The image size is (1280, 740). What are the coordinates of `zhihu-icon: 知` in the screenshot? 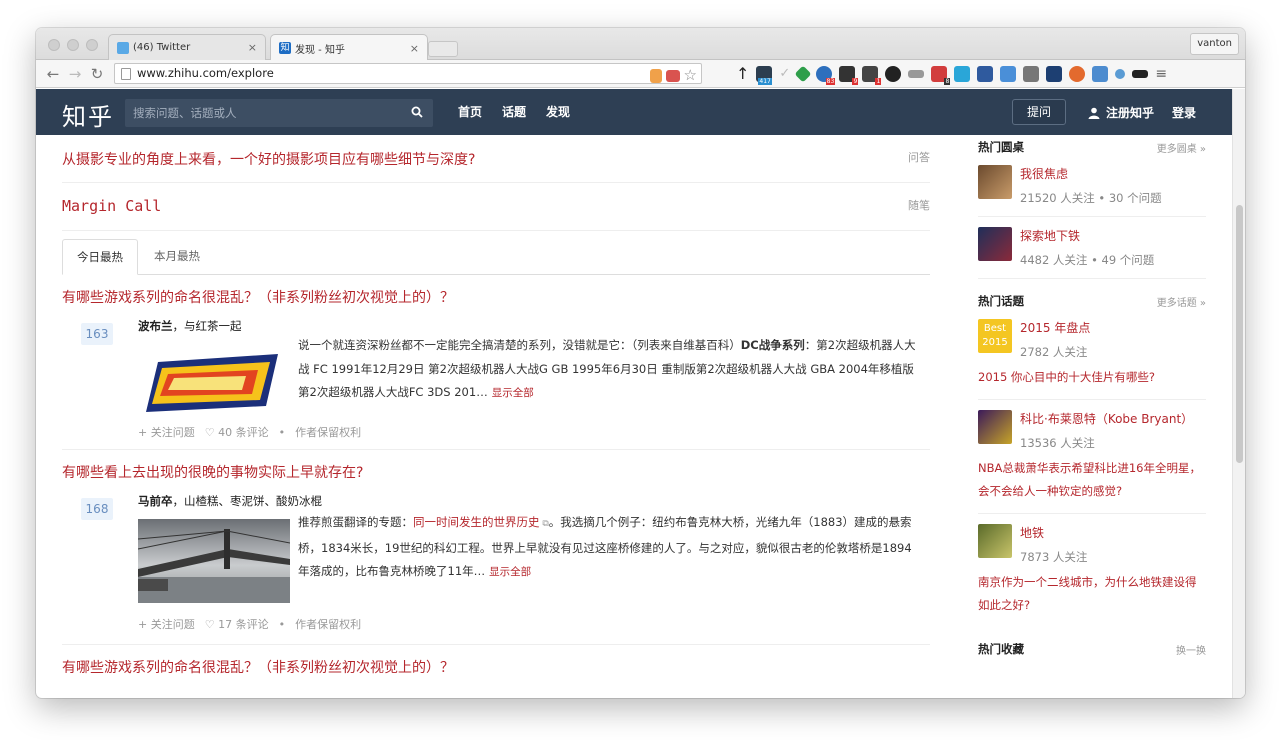 It's located at (285, 48).